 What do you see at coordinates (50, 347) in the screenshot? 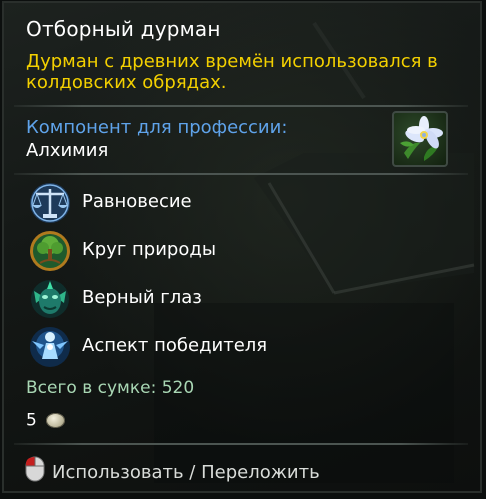
I see `glowing-figure-icon` at bounding box center [50, 347].